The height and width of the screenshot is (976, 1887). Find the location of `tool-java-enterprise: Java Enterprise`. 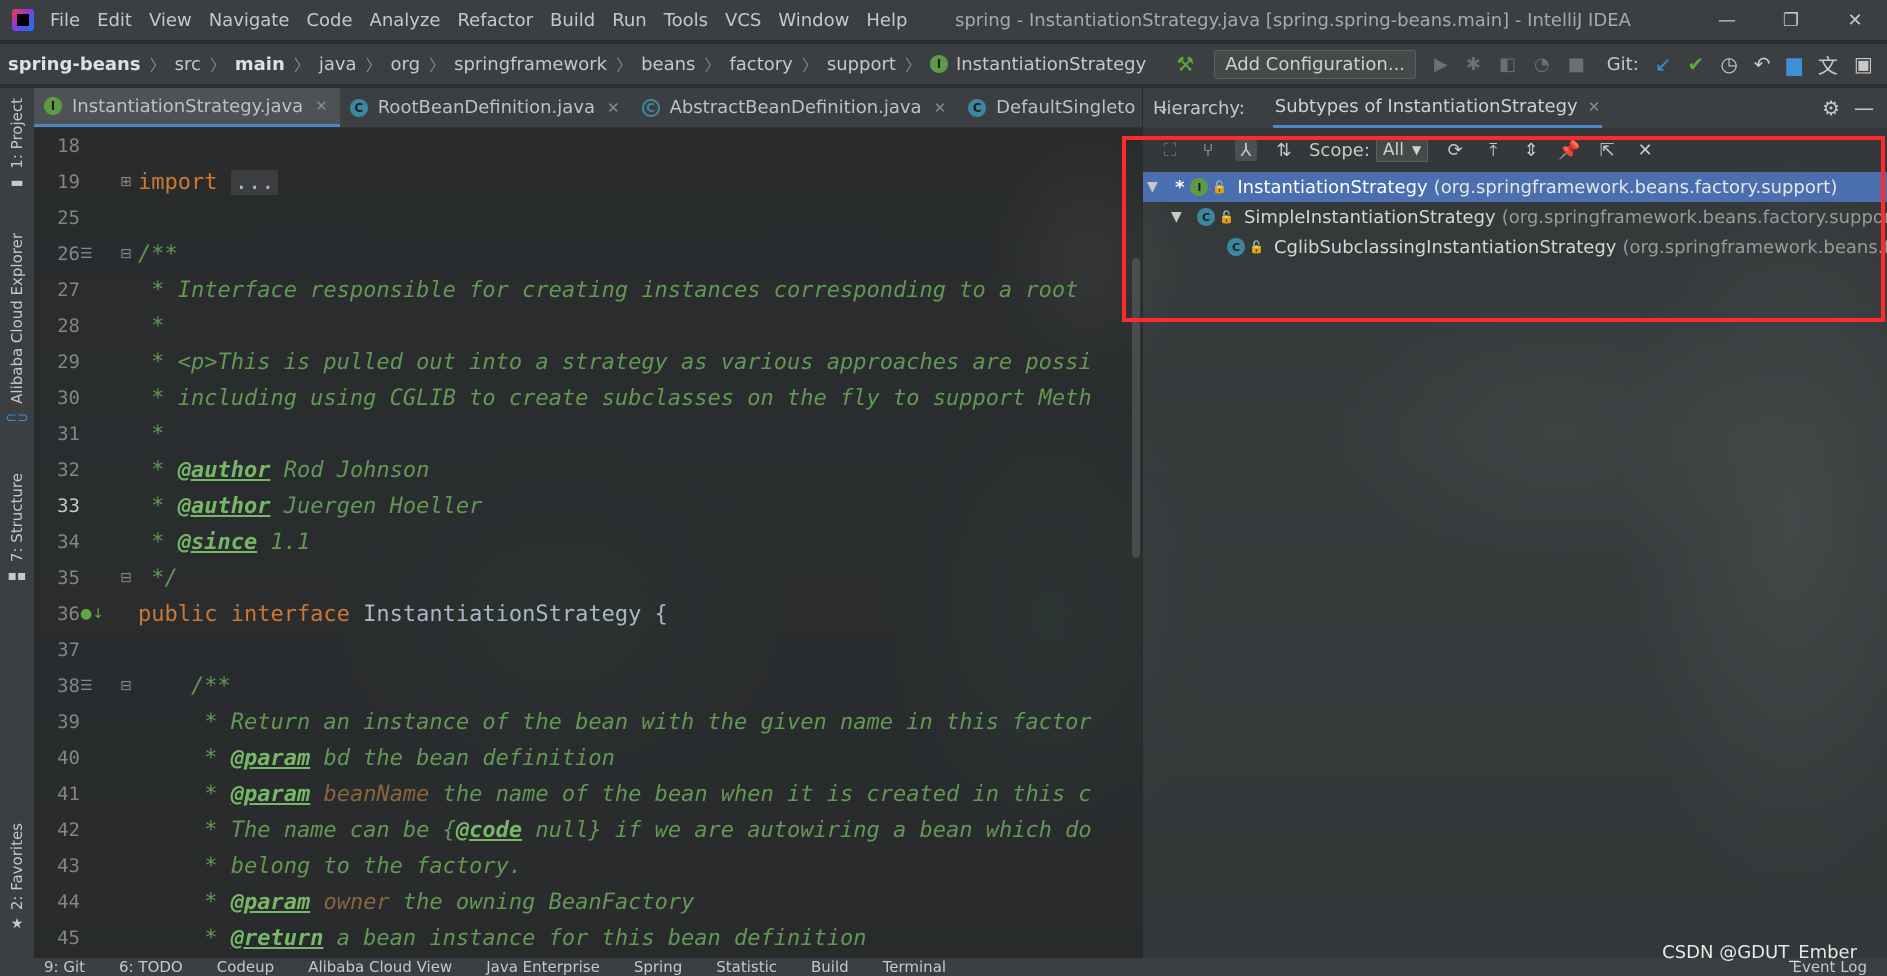

tool-java-enterprise: Java Enterprise is located at coordinates (543, 967).